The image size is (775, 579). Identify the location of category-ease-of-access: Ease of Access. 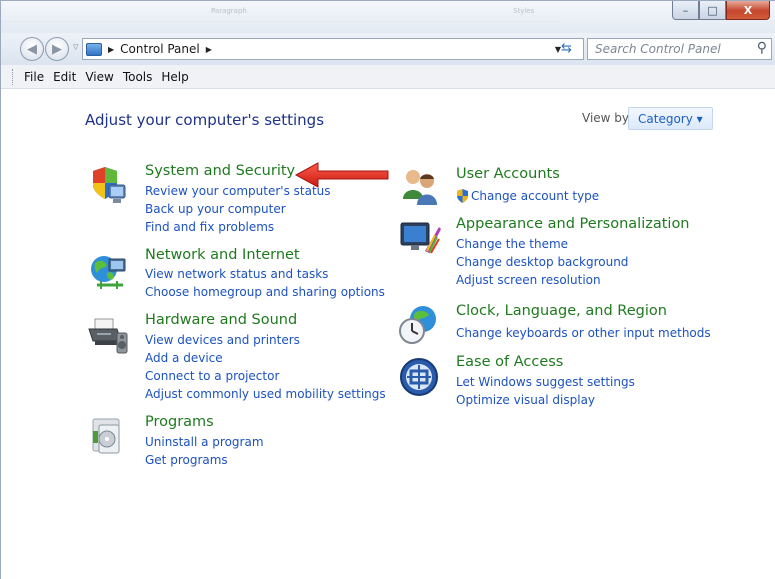
(509, 362).